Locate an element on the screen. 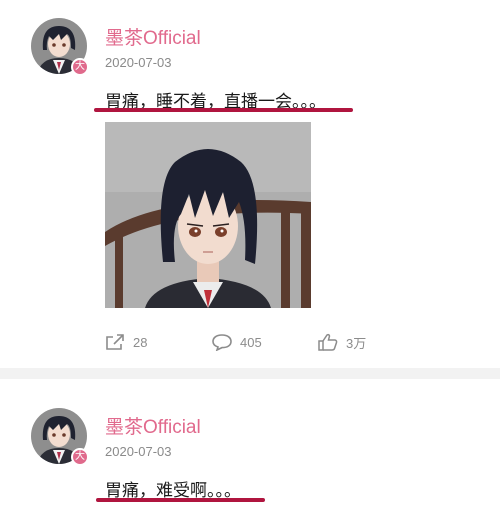 The height and width of the screenshot is (509, 500). like-count: 3万 is located at coordinates (356, 343).